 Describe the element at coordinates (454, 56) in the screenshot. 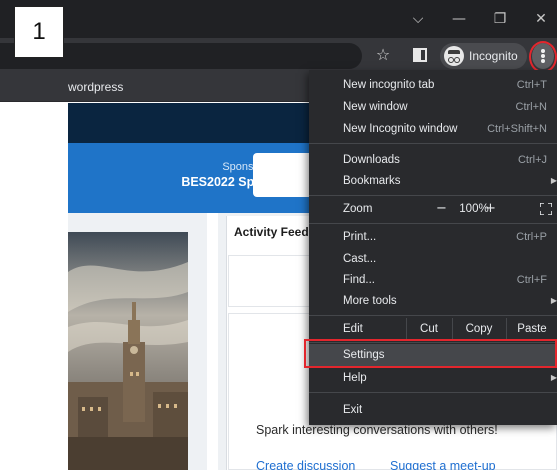

I see `incognito-icon` at that location.